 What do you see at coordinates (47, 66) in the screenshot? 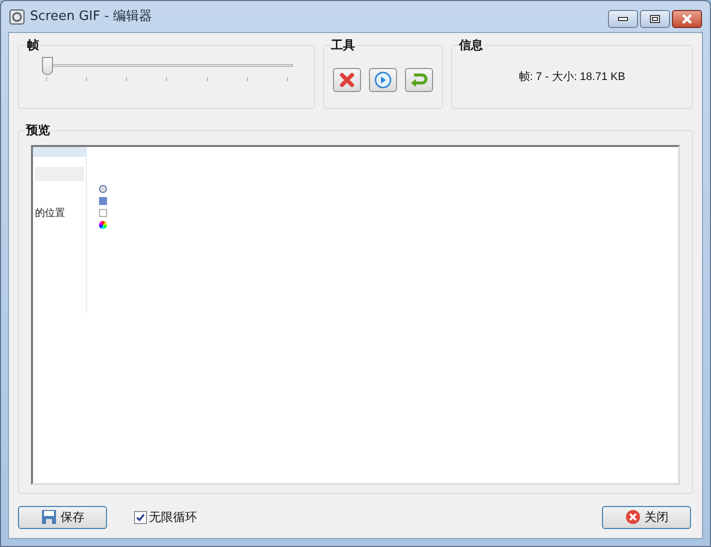
I see `slider-thumb` at bounding box center [47, 66].